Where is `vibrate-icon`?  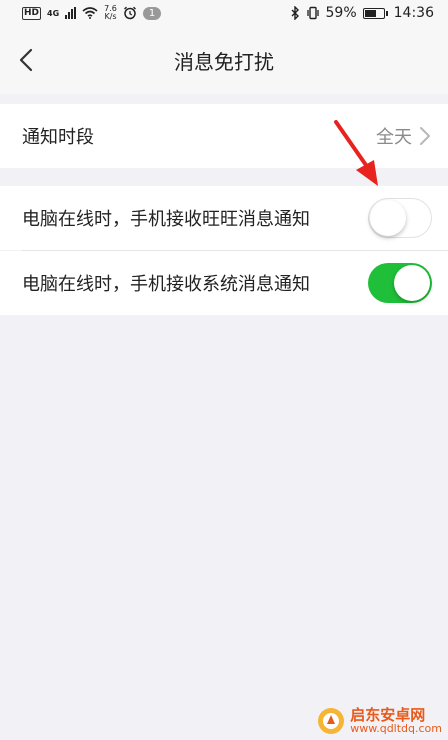 vibrate-icon is located at coordinates (312, 13).